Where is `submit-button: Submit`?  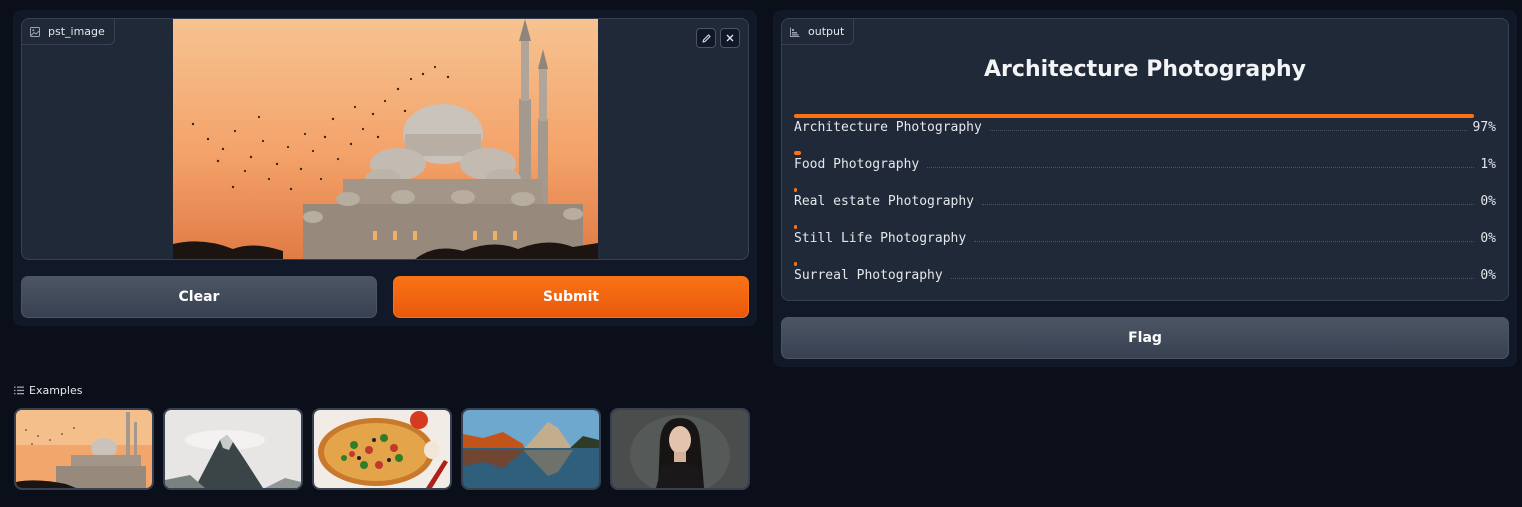
submit-button: Submit is located at coordinates (571, 297).